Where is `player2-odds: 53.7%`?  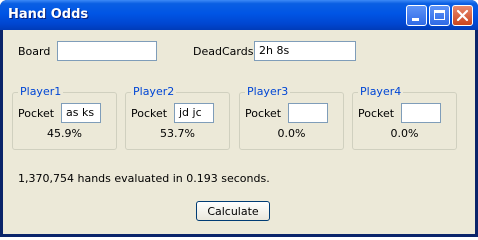 player2-odds: 53.7% is located at coordinates (177, 133).